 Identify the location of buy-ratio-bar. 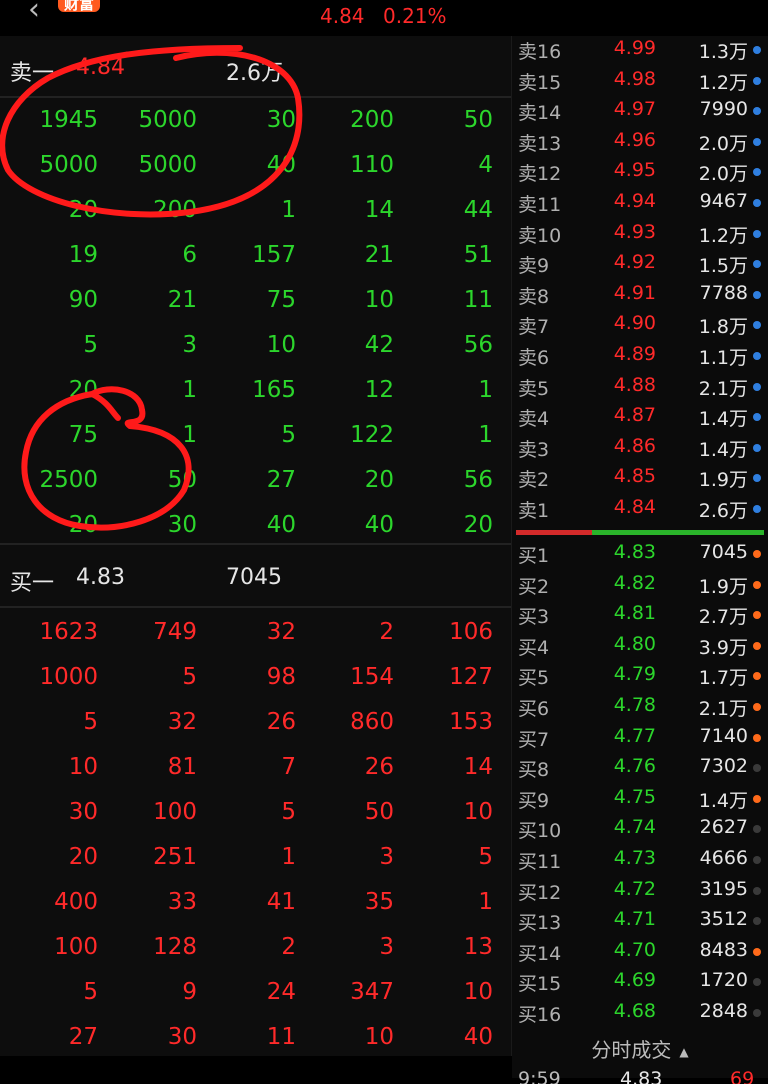
(678, 532).